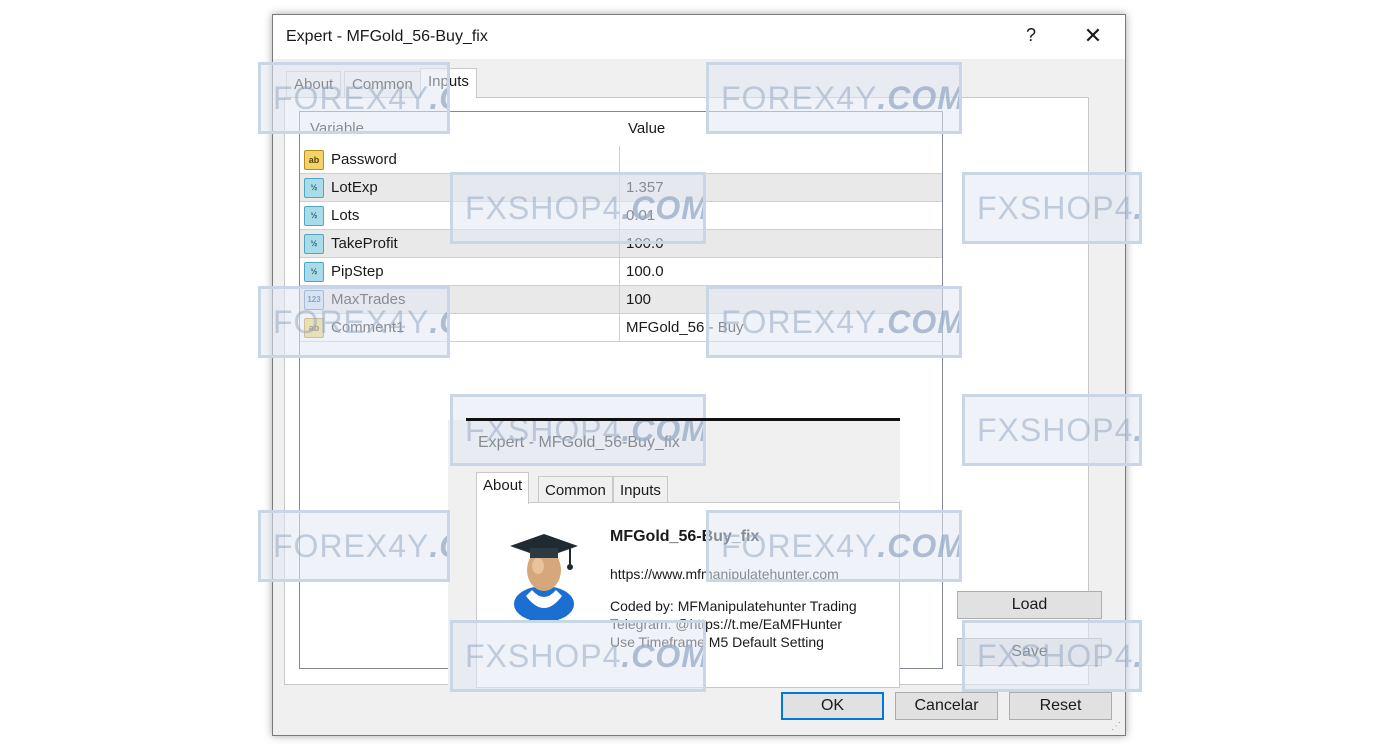 This screenshot has width=1400, height=750. I want to click on resize-grip-icon: ⋰, so click(1116, 726).